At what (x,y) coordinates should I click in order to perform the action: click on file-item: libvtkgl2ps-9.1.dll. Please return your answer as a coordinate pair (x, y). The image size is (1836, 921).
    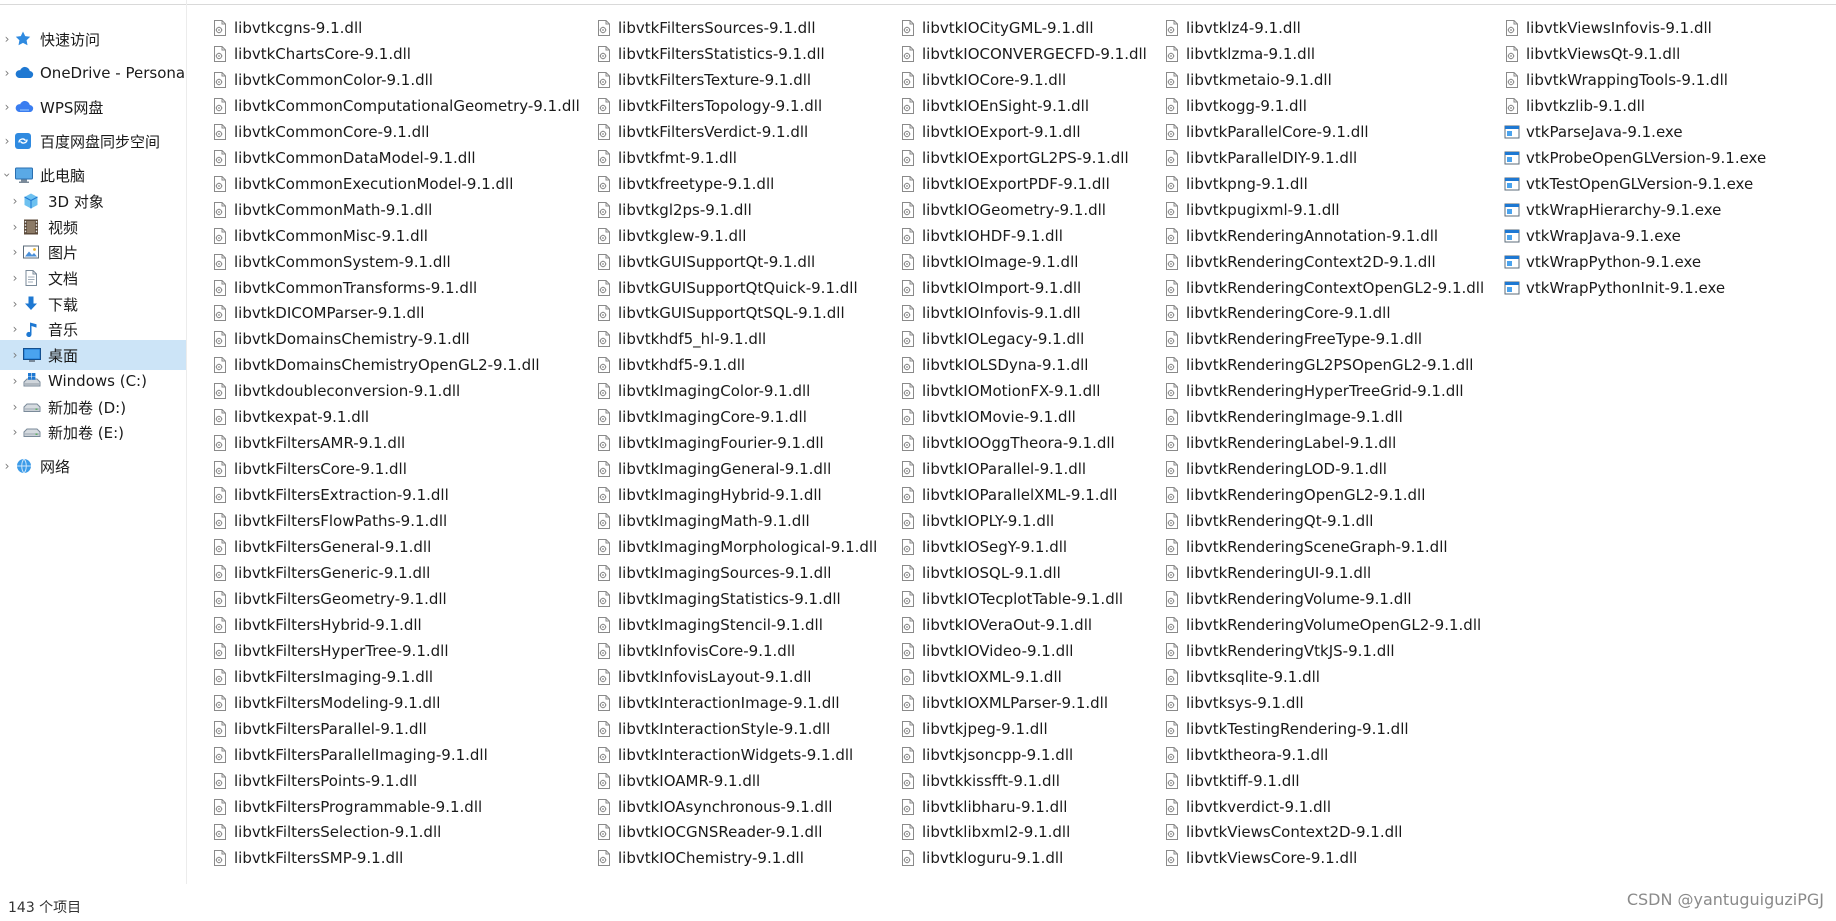
    Looking at the image, I should click on (674, 210).